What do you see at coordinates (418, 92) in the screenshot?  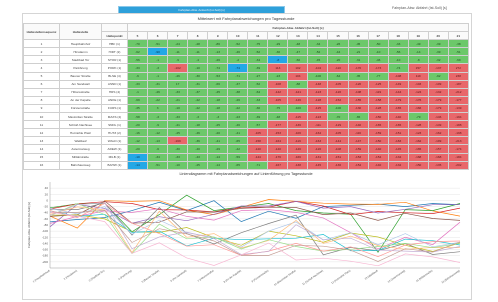 I see `deviation-cell: -124` at bounding box center [418, 92].